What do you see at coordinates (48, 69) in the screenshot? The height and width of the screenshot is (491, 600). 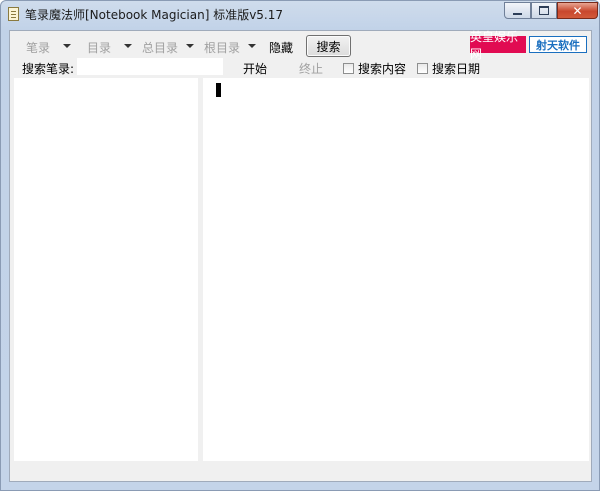 I see `search-notes-label: 搜索笔录:` at bounding box center [48, 69].